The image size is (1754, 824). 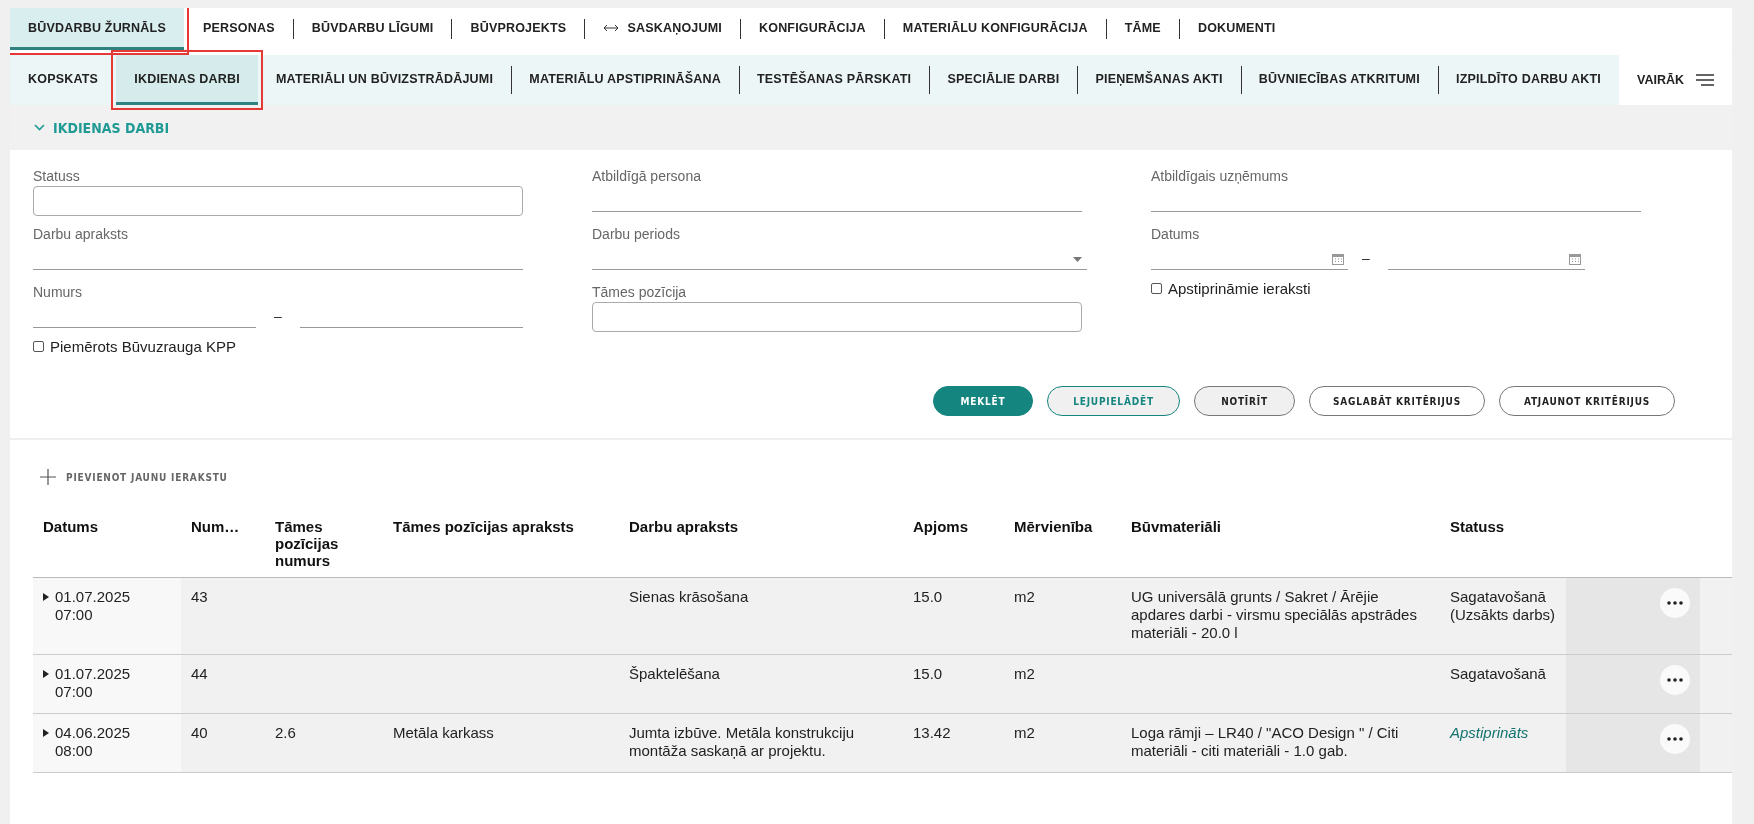 I want to click on nav-tab: TĀME, so click(x=1142, y=29).